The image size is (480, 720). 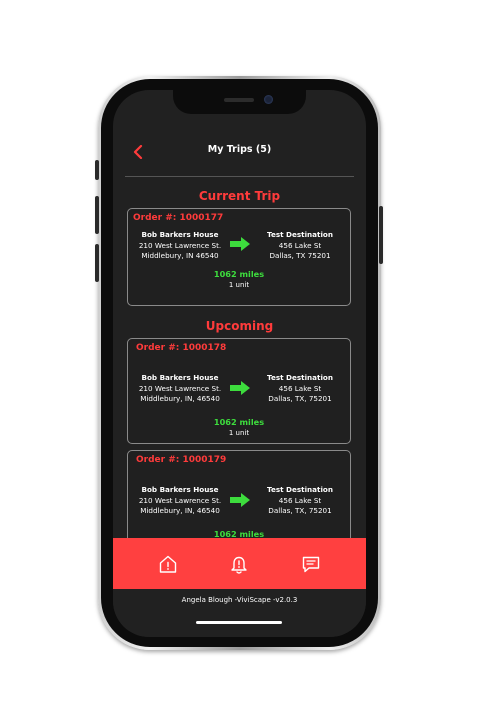 What do you see at coordinates (239, 326) in the screenshot?
I see `section-title-upcoming: Upcoming` at bounding box center [239, 326].